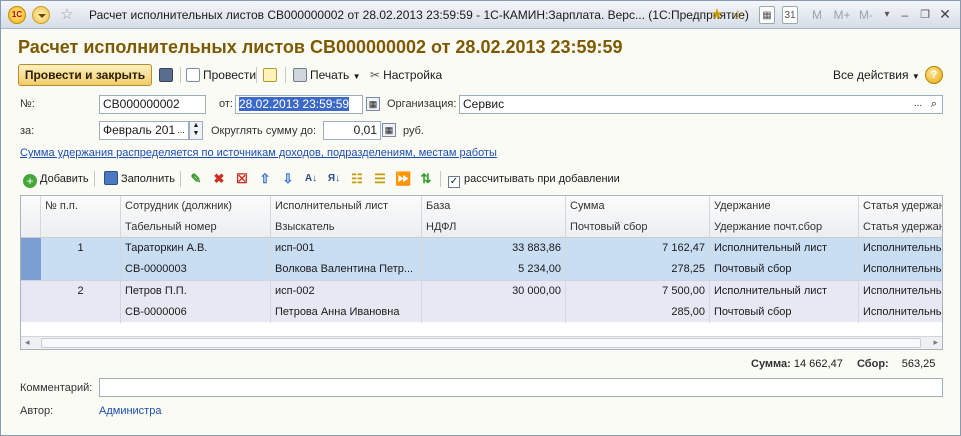 The width and height of the screenshot is (961, 436). Describe the element at coordinates (494, 312) in the screenshot. I see `cell-ndfl` at that location.